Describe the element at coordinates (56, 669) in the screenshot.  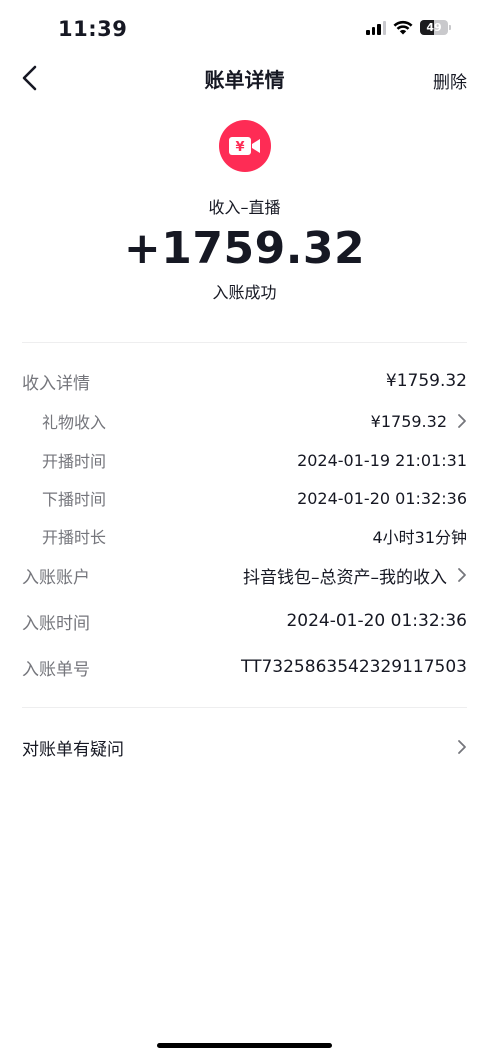
I see `row-label: 入账单号` at that location.